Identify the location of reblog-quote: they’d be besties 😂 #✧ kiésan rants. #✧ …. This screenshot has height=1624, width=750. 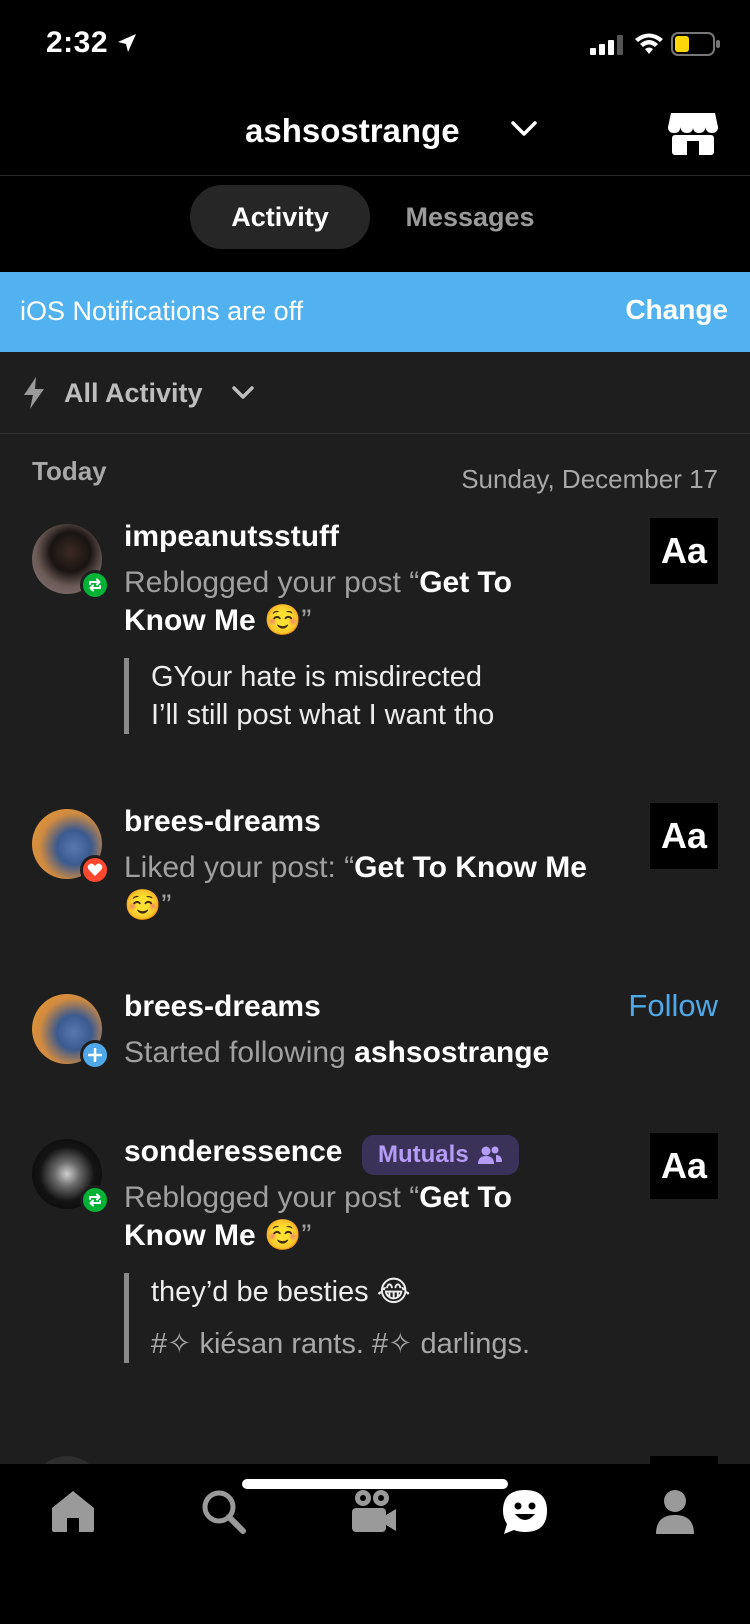
(327, 1318).